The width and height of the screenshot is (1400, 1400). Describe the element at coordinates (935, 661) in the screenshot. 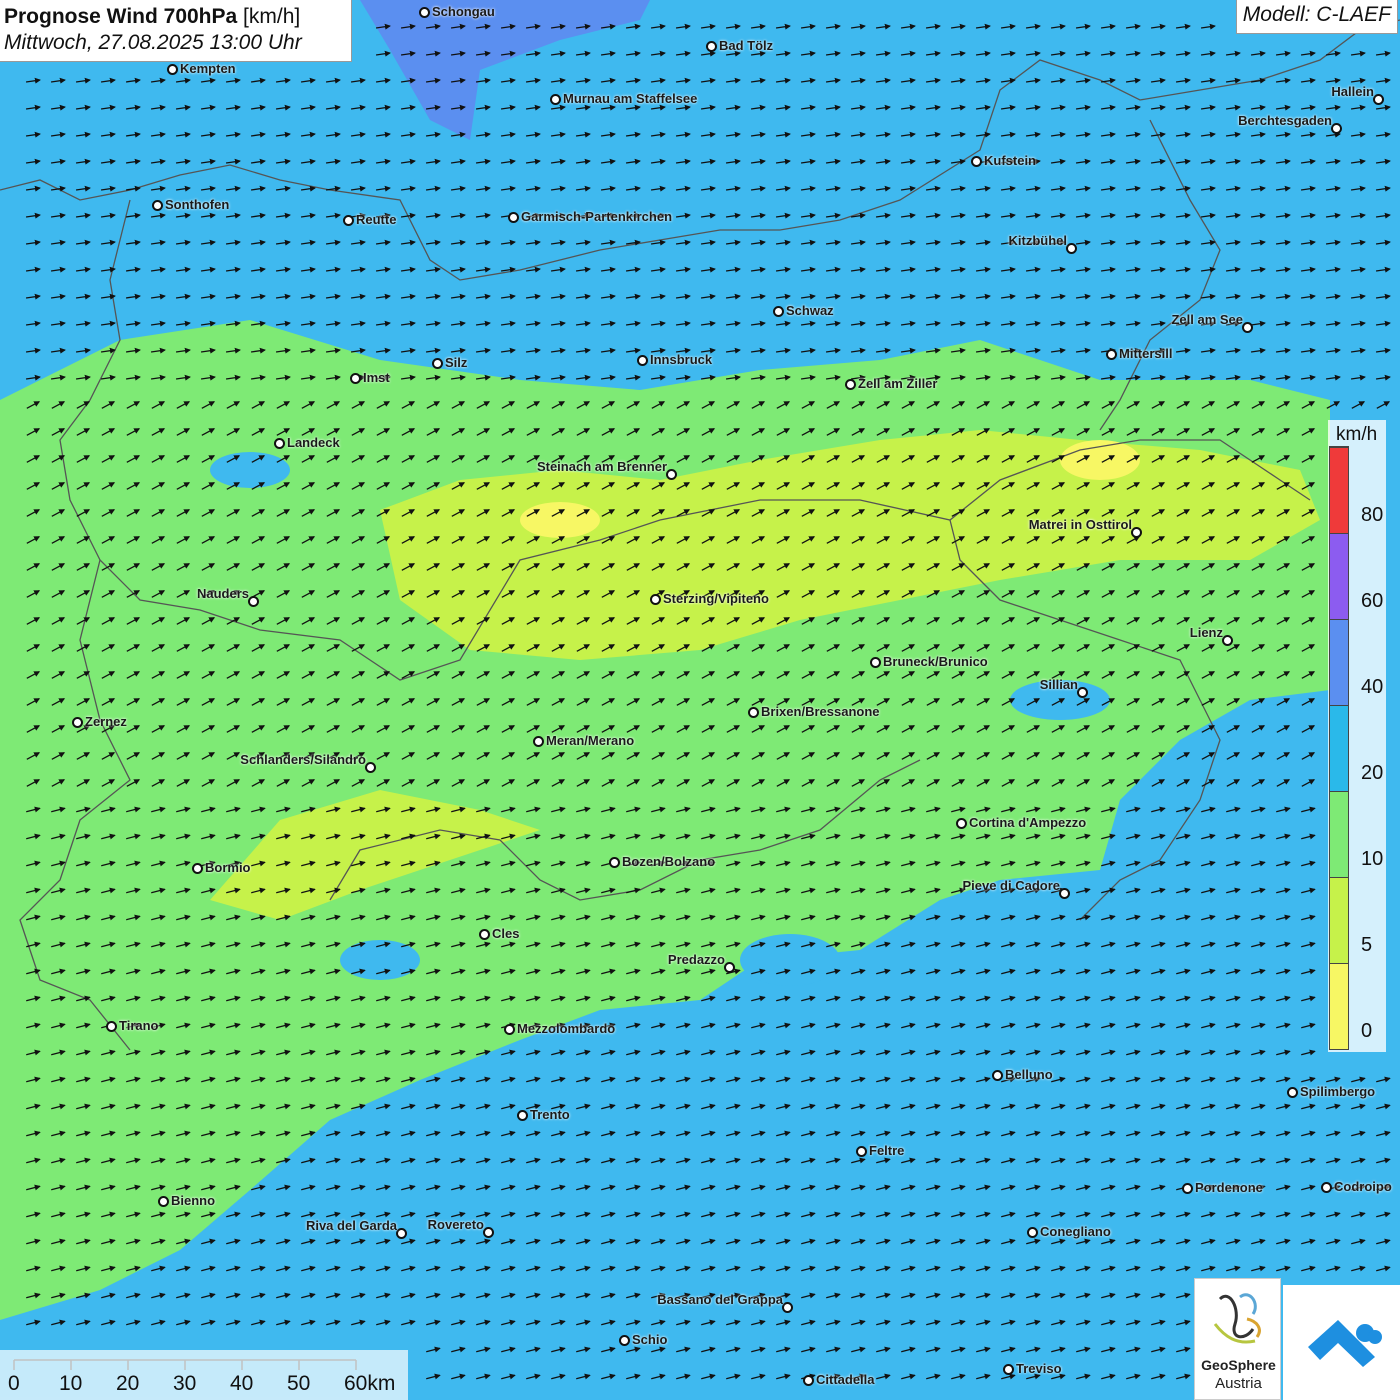

I see `city-label: Bruneck/Brunico` at that location.